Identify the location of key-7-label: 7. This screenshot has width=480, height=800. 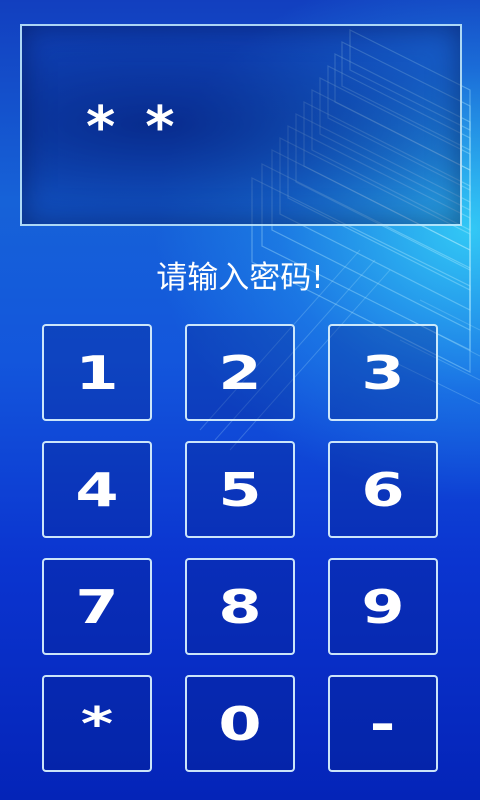
(97, 606).